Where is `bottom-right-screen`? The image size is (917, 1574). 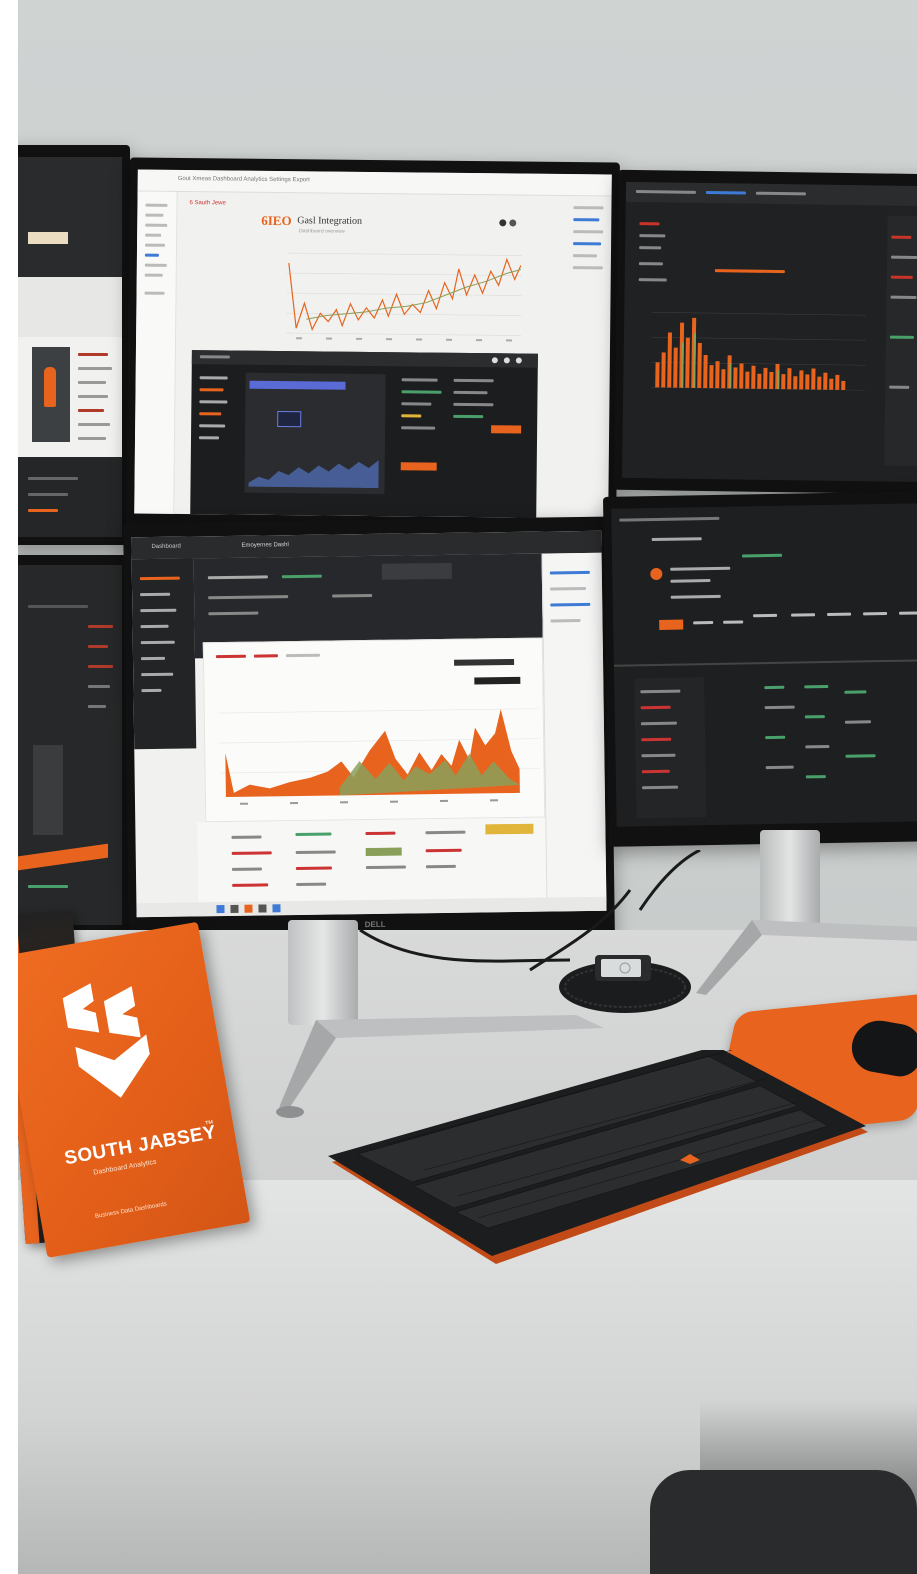
bottom-right-screen is located at coordinates (764, 665).